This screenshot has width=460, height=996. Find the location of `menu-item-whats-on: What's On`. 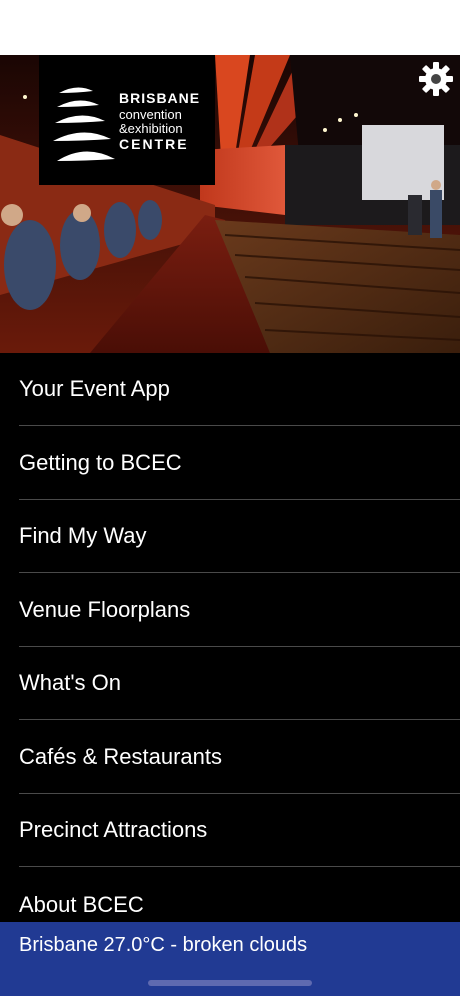

menu-item-whats-on: What's On is located at coordinates (239, 683).